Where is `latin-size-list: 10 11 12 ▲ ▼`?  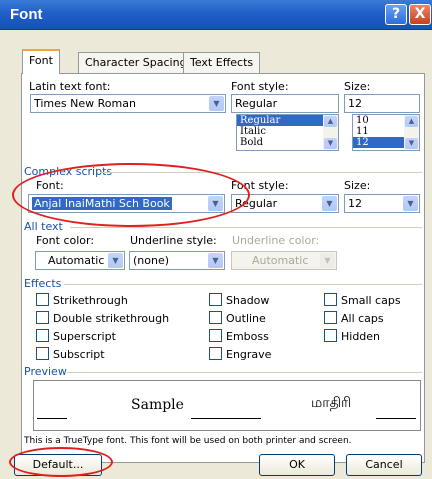
latin-size-list: 10 11 12 ▲ ▼ is located at coordinates (386, 132).